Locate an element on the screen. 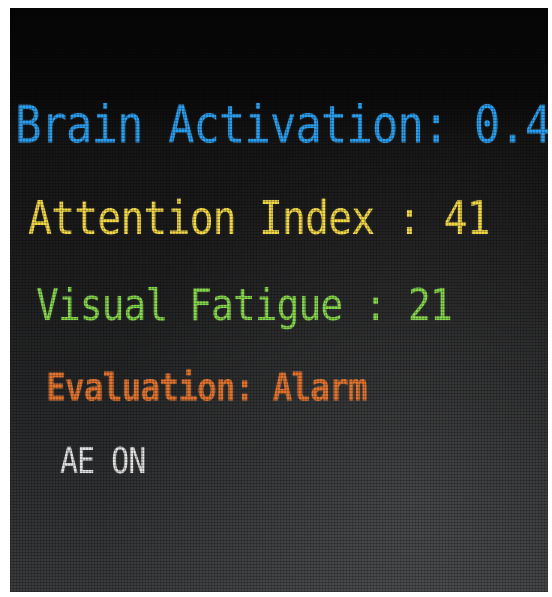  evaluation-value: Alarm is located at coordinates (319, 387).